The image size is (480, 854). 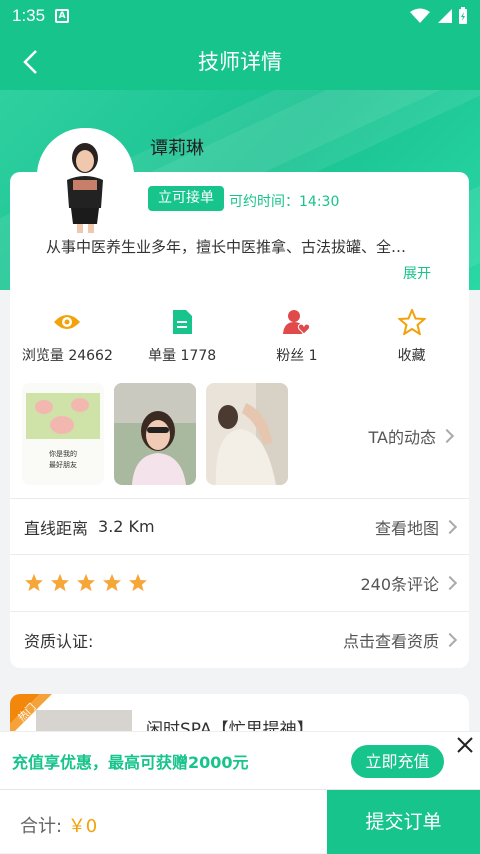 What do you see at coordinates (399, 584) in the screenshot?
I see `reviews-count: 240条评论` at bounding box center [399, 584].